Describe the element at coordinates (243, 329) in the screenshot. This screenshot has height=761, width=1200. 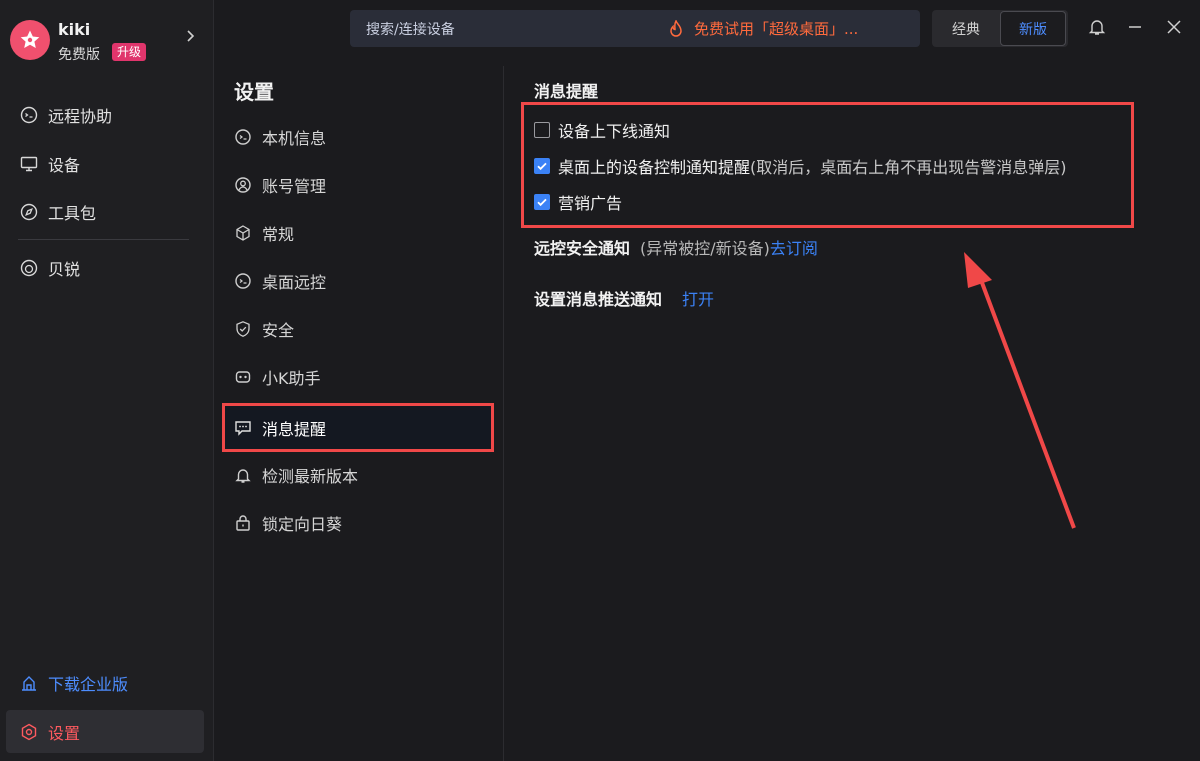
I see `shield-icon` at that location.